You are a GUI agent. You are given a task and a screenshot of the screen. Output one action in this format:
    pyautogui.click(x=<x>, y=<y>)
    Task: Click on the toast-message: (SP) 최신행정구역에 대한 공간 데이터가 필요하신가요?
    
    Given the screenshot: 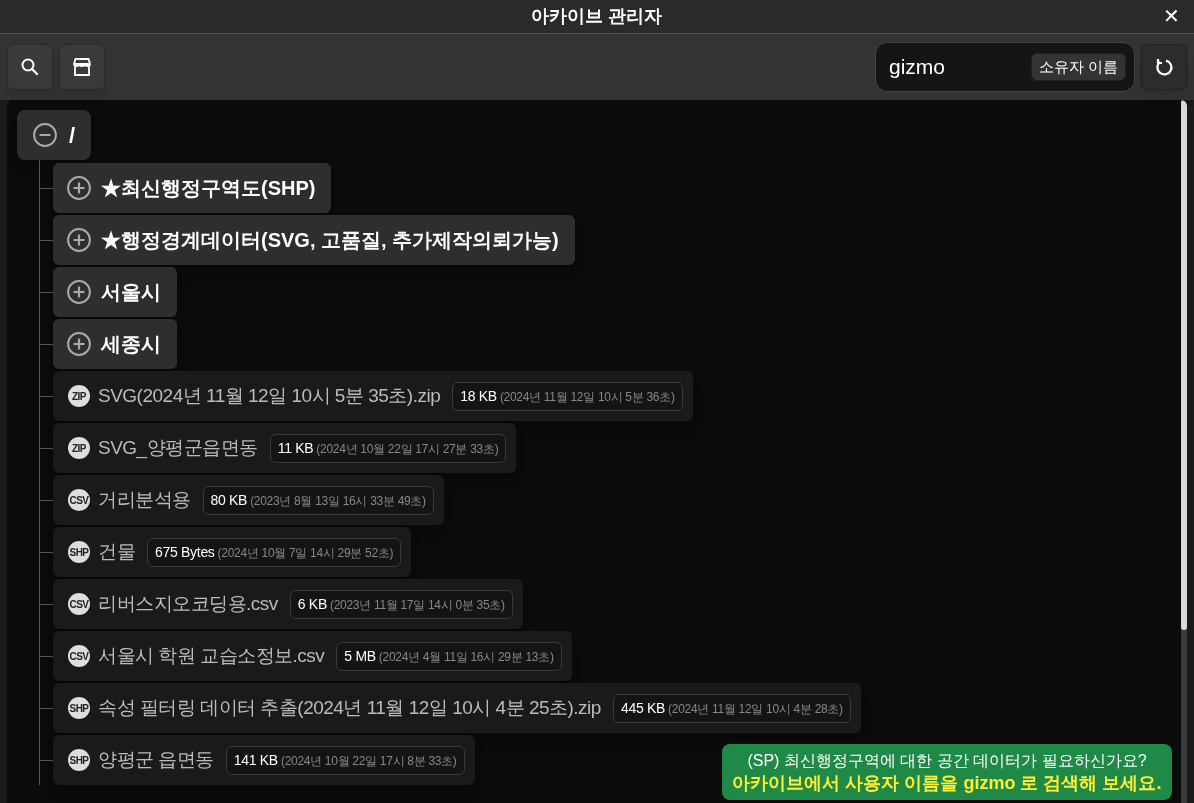 What is the action you would take?
    pyautogui.click(x=947, y=761)
    